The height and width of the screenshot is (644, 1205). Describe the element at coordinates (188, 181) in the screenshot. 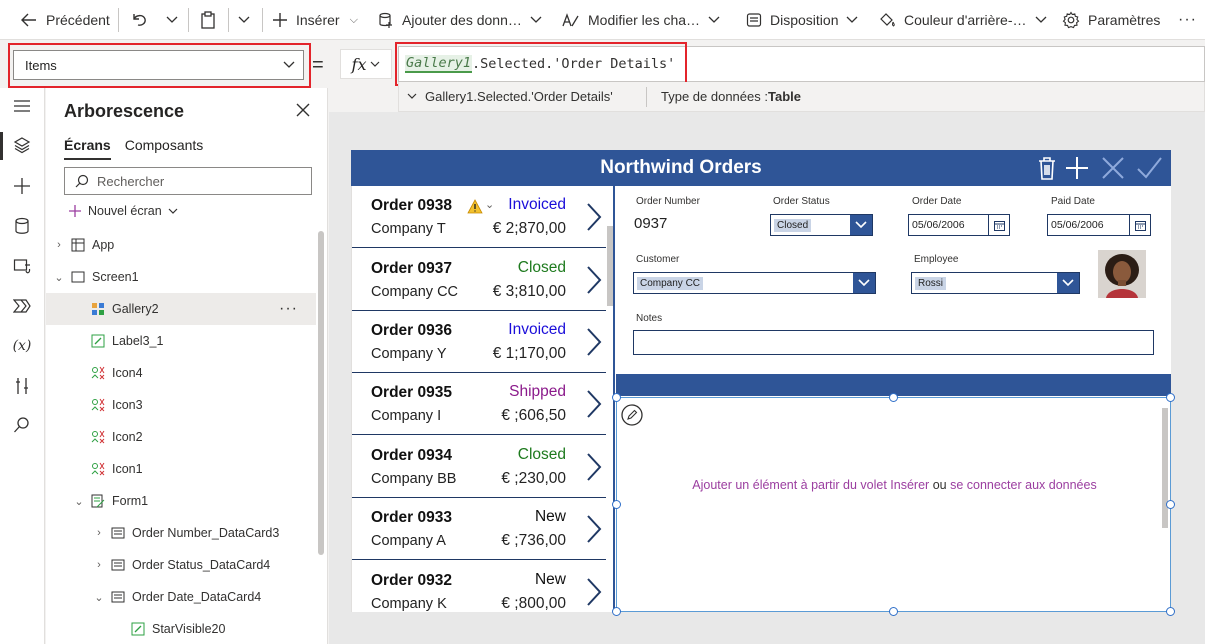

I see `tree-search-input: Rechercher` at that location.